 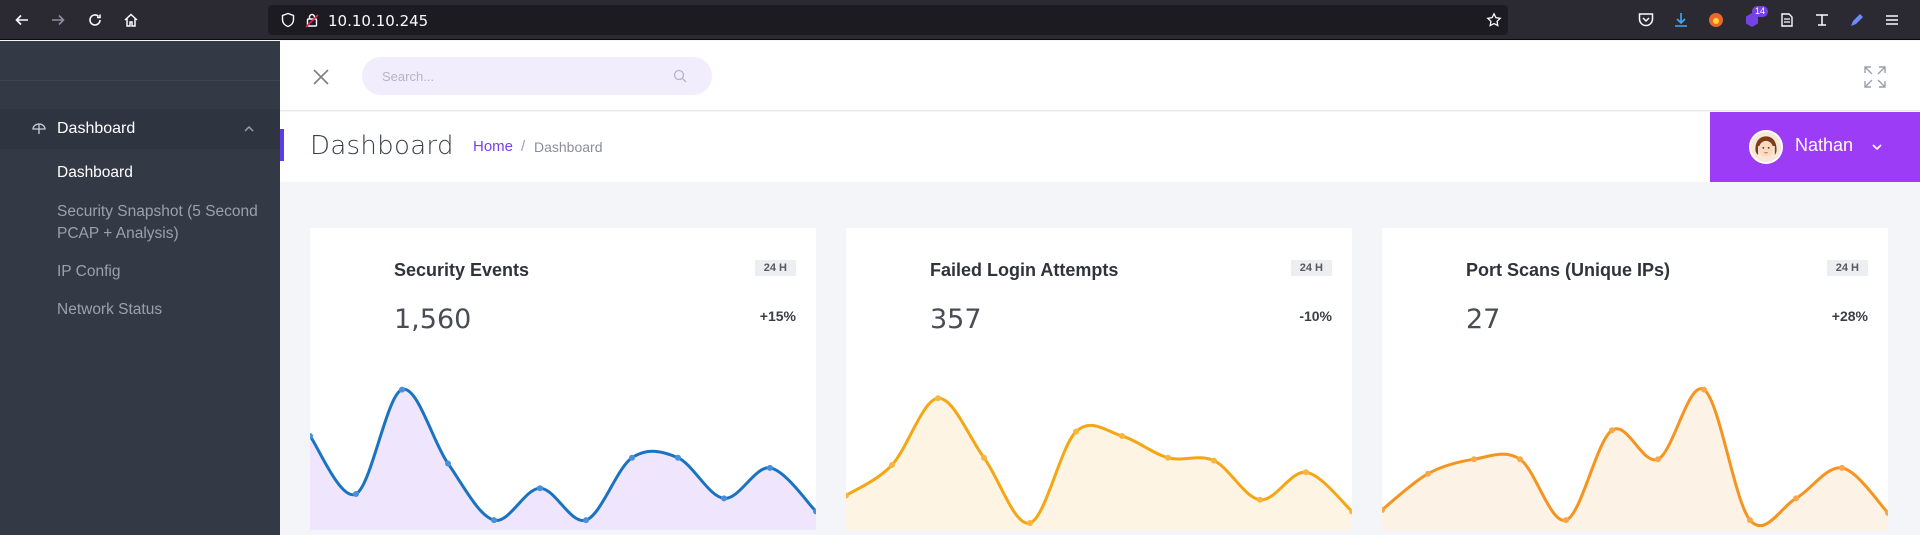 I want to click on pocket-icon, so click(x=1646, y=20).